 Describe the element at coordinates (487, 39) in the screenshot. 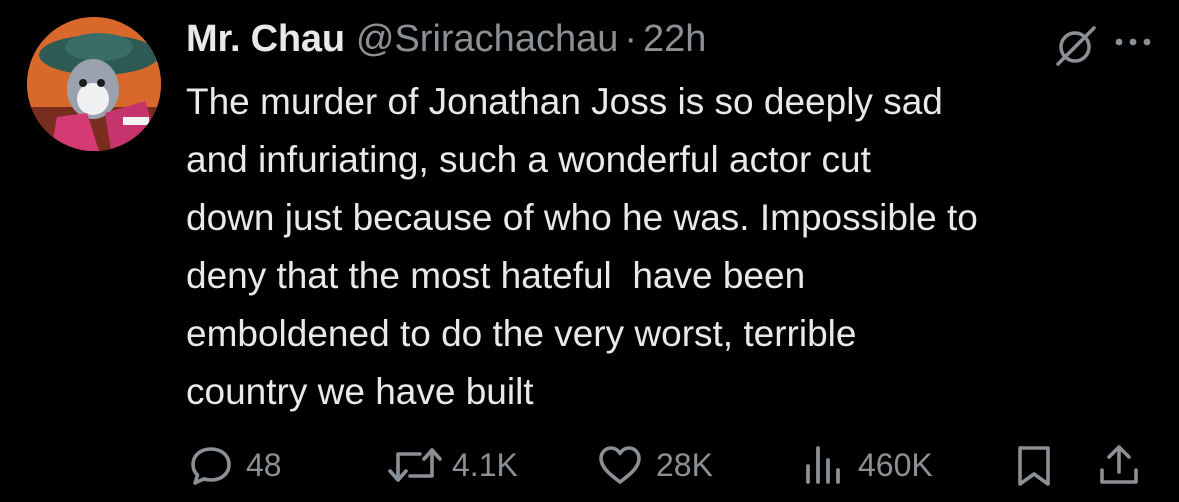

I see `author-handle: @Srirachachau` at that location.